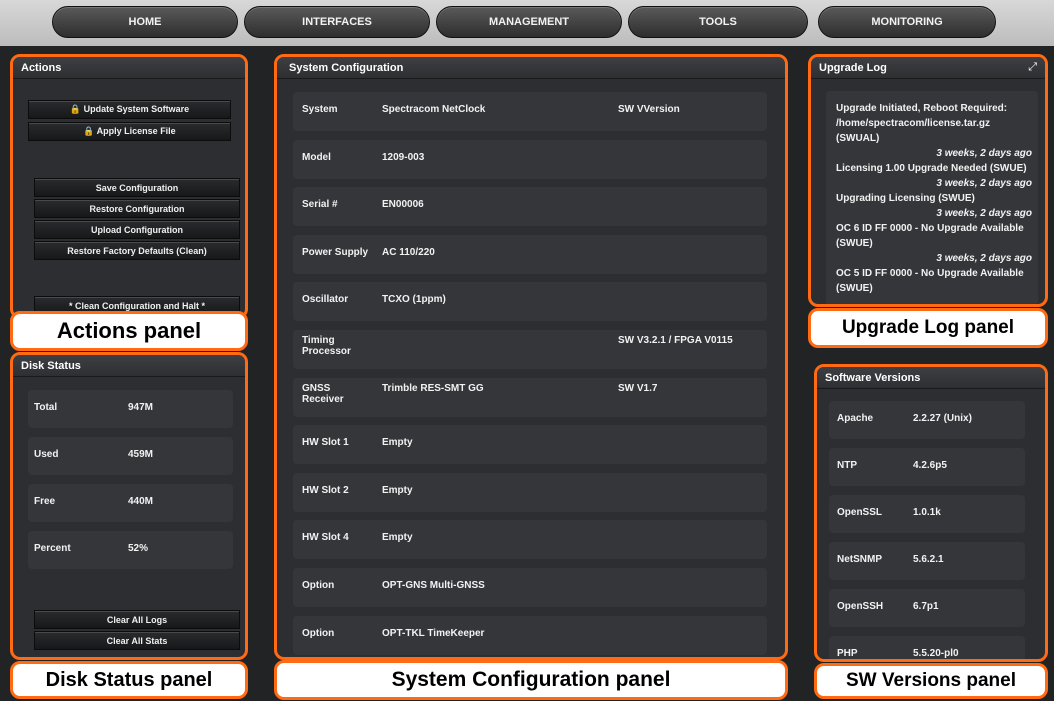 The width and height of the screenshot is (1054, 701). I want to click on version-row: NetSNMP 5.6.2.1, so click(927, 561).